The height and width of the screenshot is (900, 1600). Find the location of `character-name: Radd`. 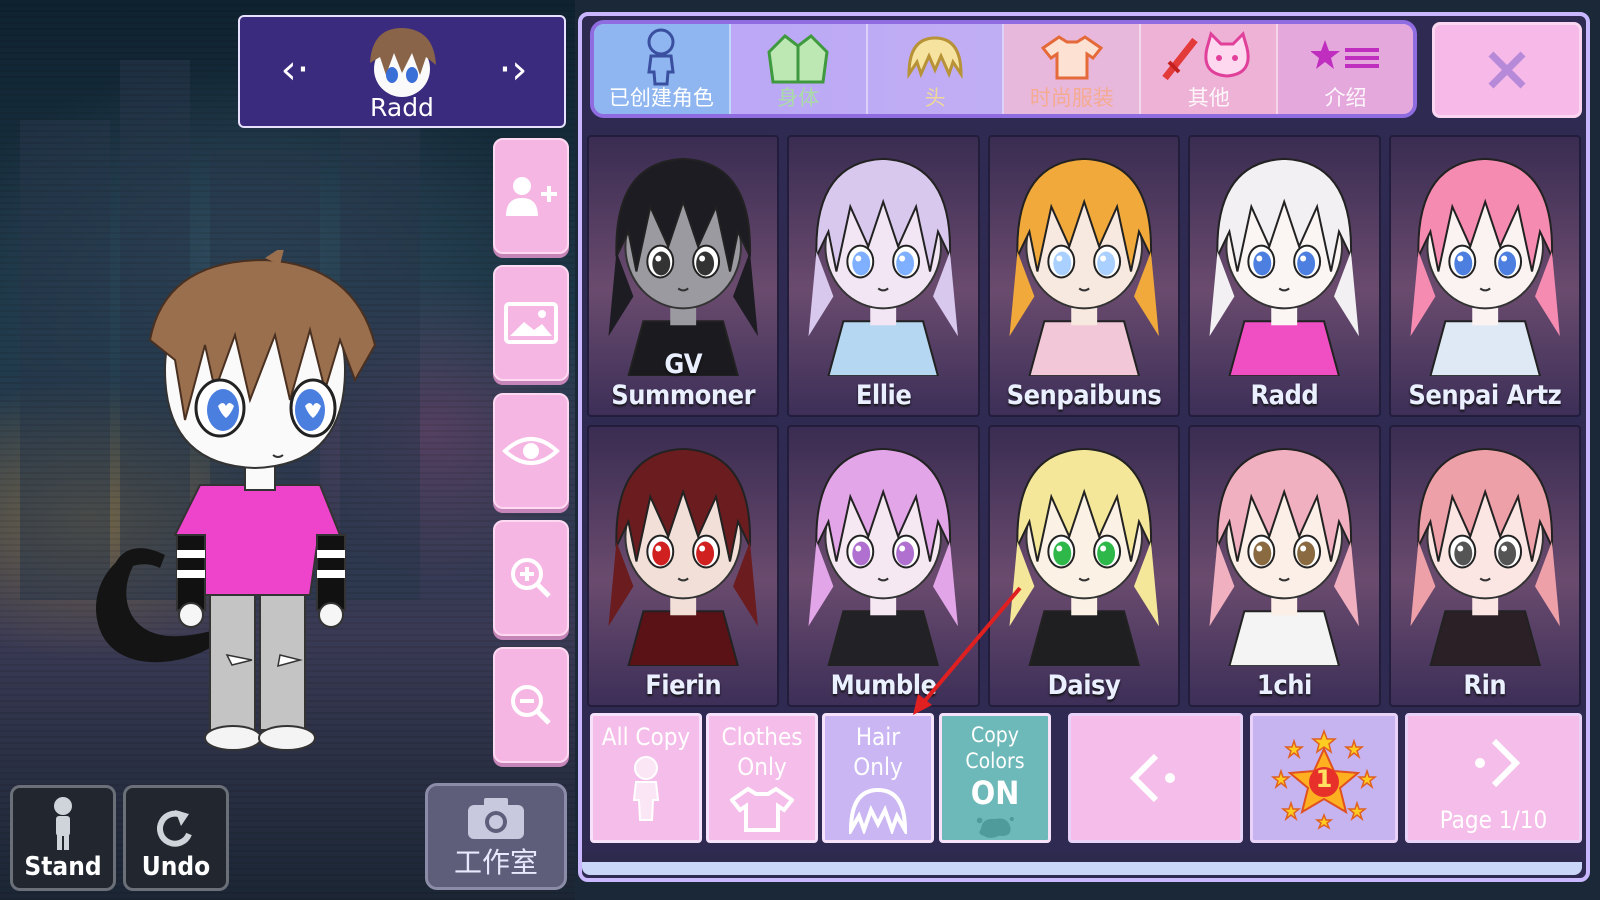

character-name: Radd is located at coordinates (1284, 395).